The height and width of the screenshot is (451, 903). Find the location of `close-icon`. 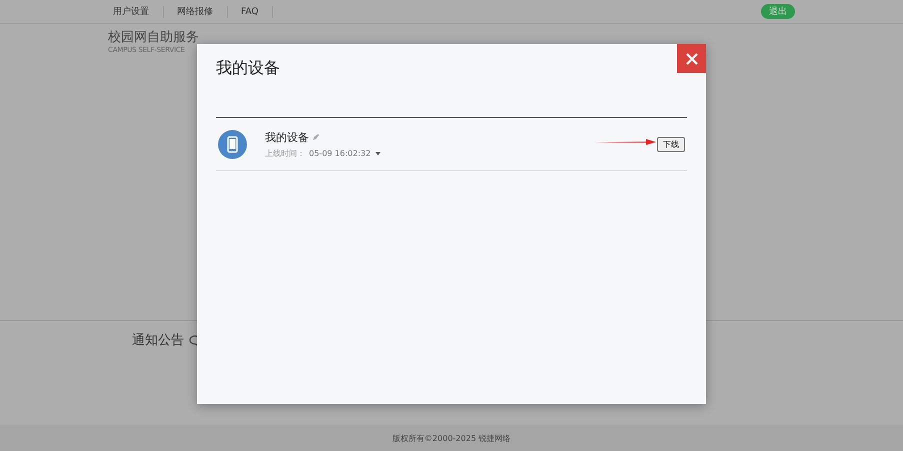

close-icon is located at coordinates (691, 59).